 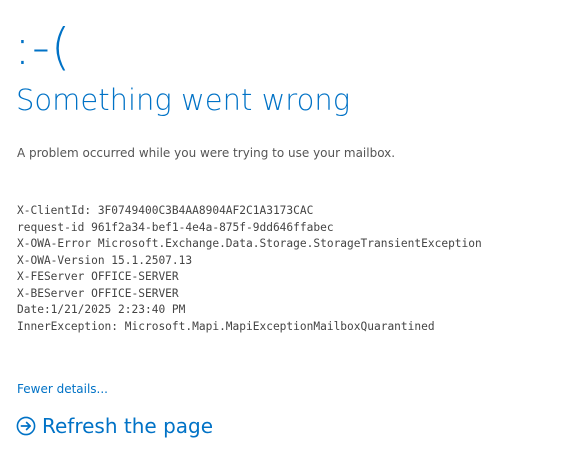 What do you see at coordinates (26, 426) in the screenshot?
I see `arrow-circle-right-icon` at bounding box center [26, 426].